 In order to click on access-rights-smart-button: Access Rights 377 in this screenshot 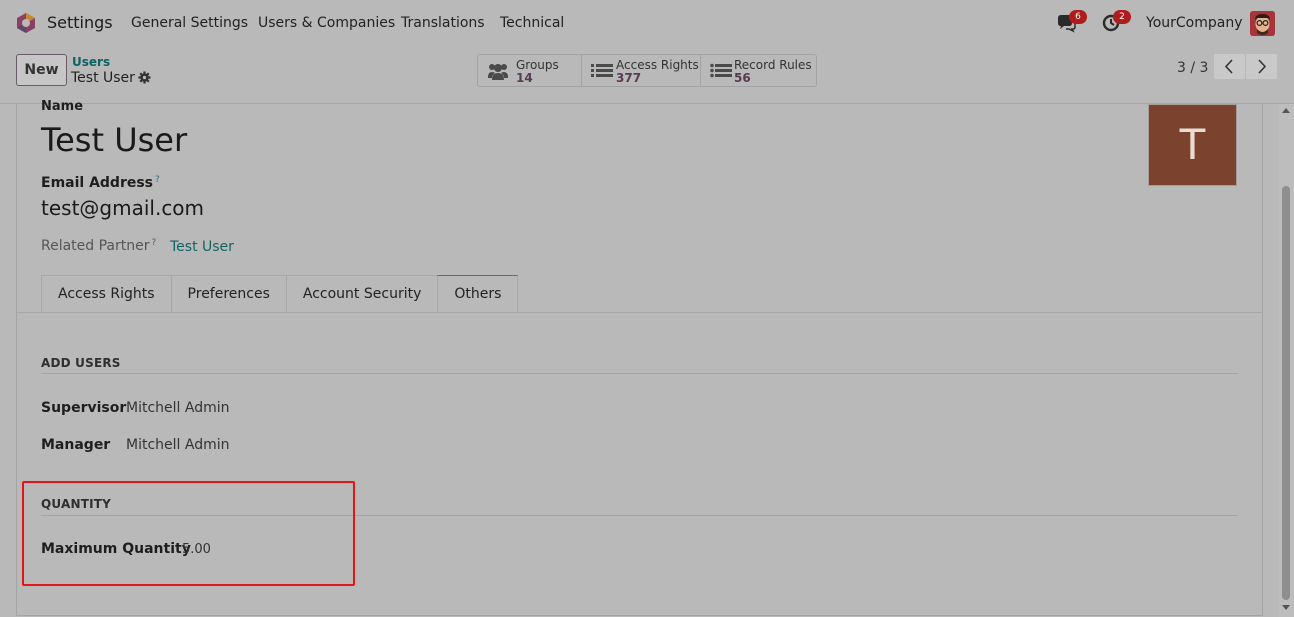, I will do `click(641, 70)`.